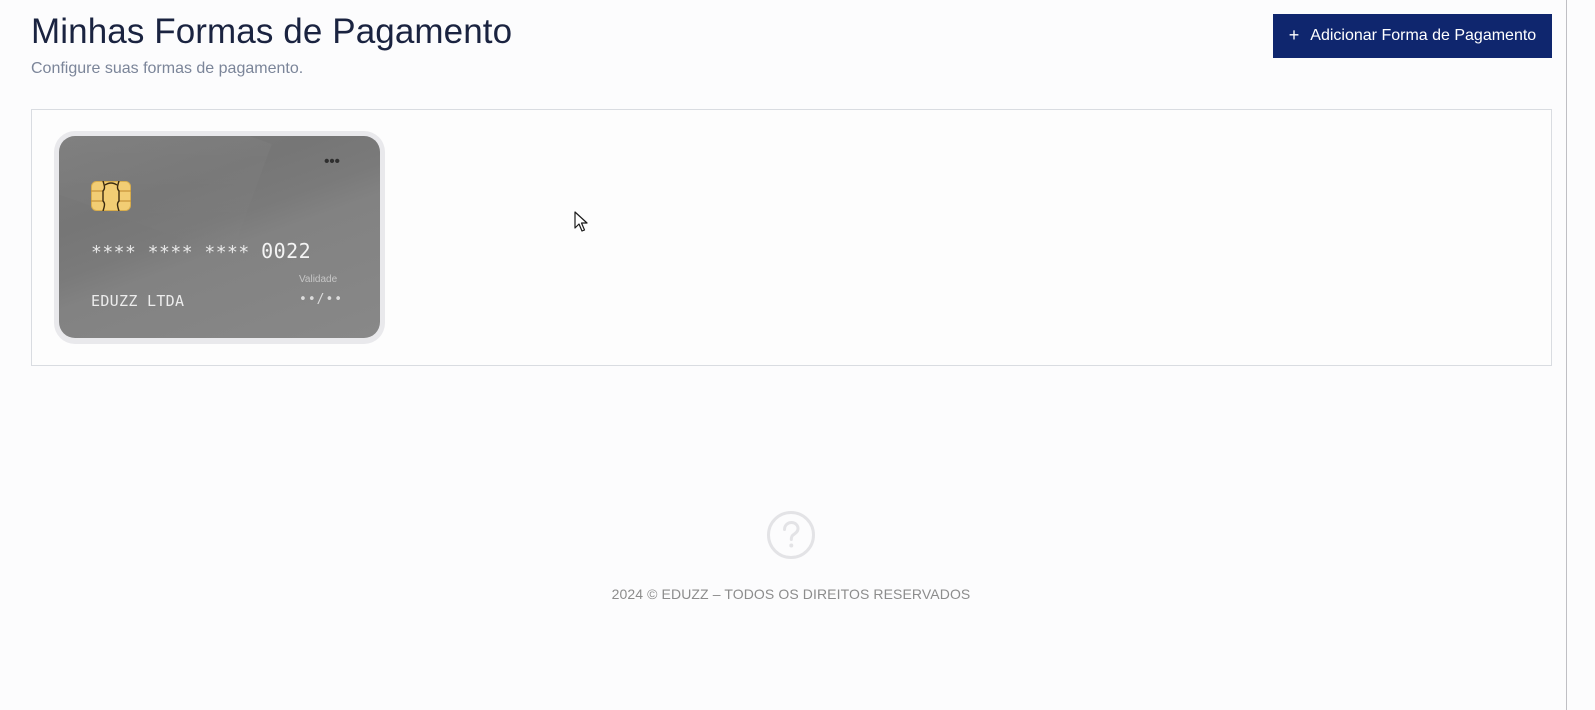 This screenshot has width=1595, height=710. I want to click on validity-label: Validade, so click(318, 279).